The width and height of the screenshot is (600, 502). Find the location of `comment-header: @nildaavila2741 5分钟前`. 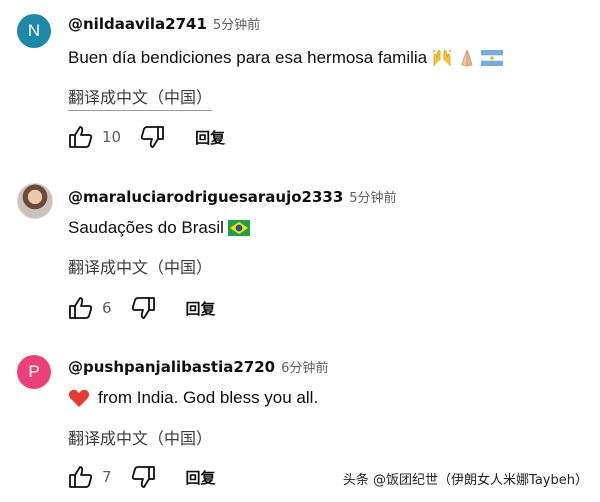

comment-header: @nildaavila2741 5分钟前 is located at coordinates (164, 23).